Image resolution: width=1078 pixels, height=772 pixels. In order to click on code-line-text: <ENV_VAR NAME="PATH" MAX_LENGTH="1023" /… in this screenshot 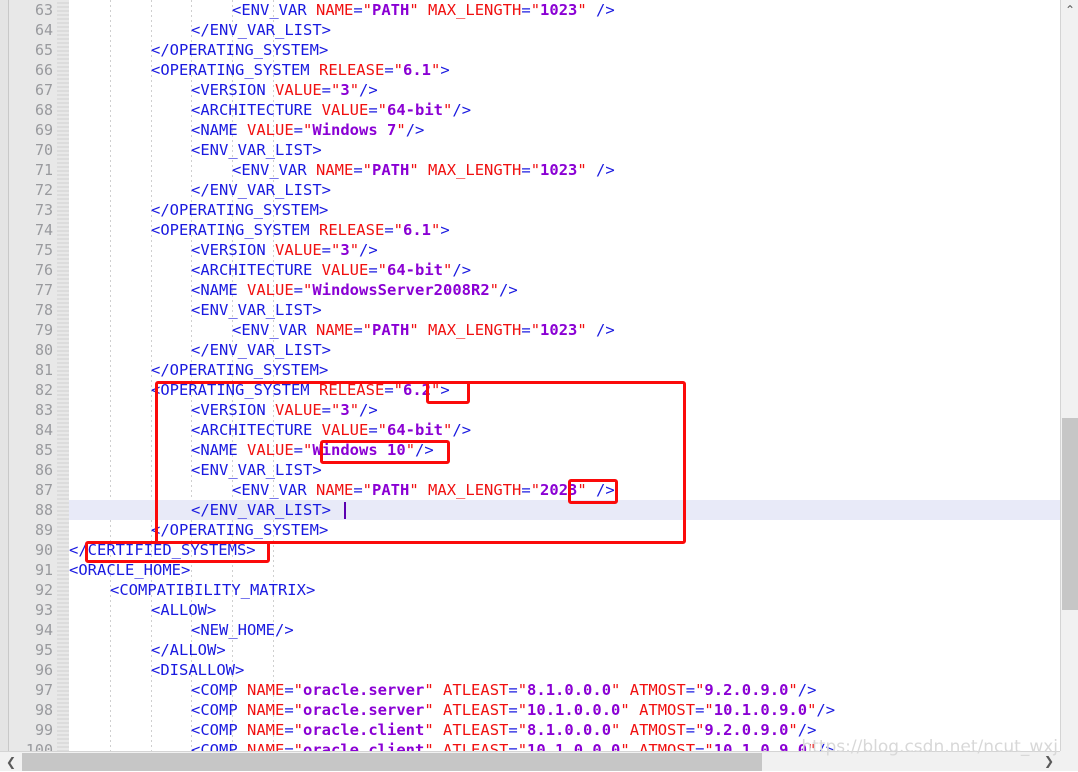, I will do `click(423, 170)`.